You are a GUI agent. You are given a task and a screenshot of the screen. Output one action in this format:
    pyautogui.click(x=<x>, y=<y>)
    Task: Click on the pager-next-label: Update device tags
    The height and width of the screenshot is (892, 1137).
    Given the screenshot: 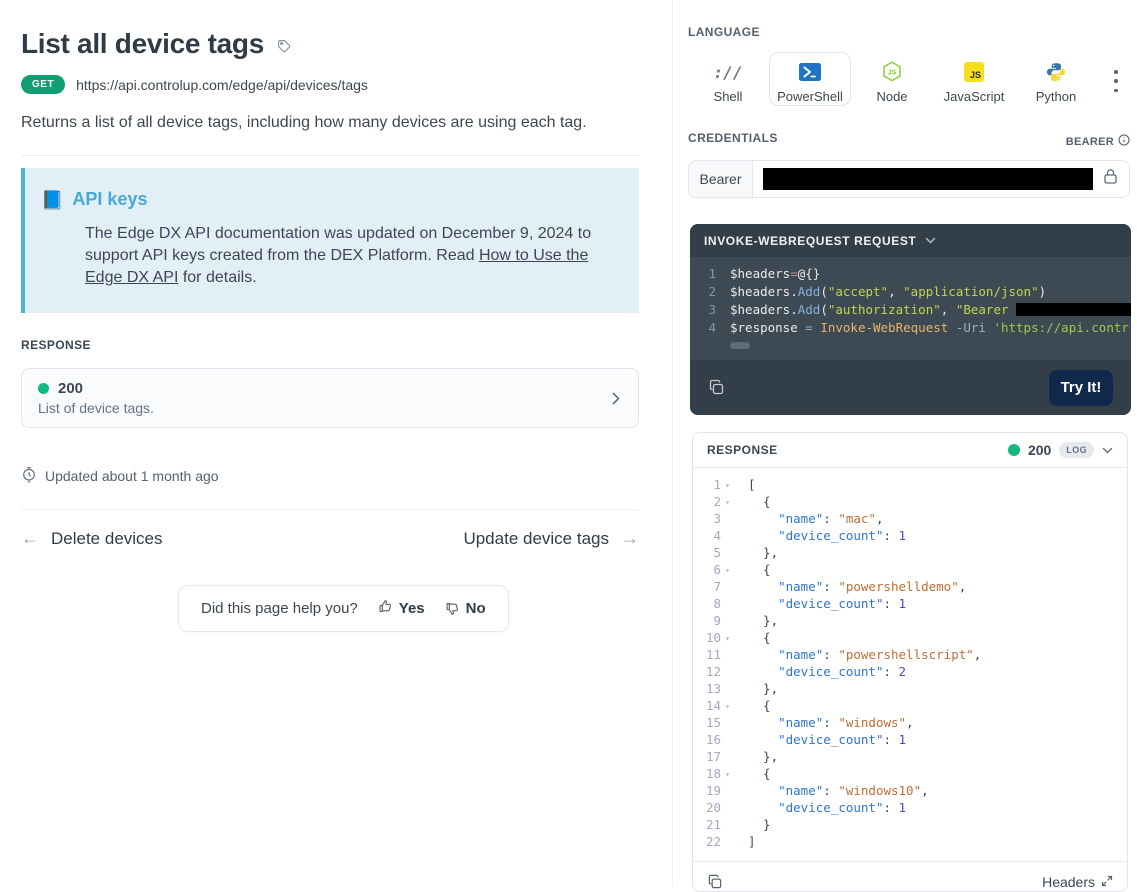 What is the action you would take?
    pyautogui.click(x=536, y=538)
    